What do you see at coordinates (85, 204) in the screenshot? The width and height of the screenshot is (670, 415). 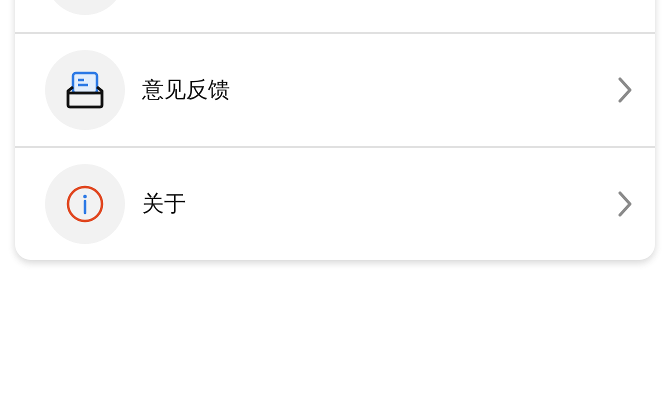 I see `info-icon` at bounding box center [85, 204].